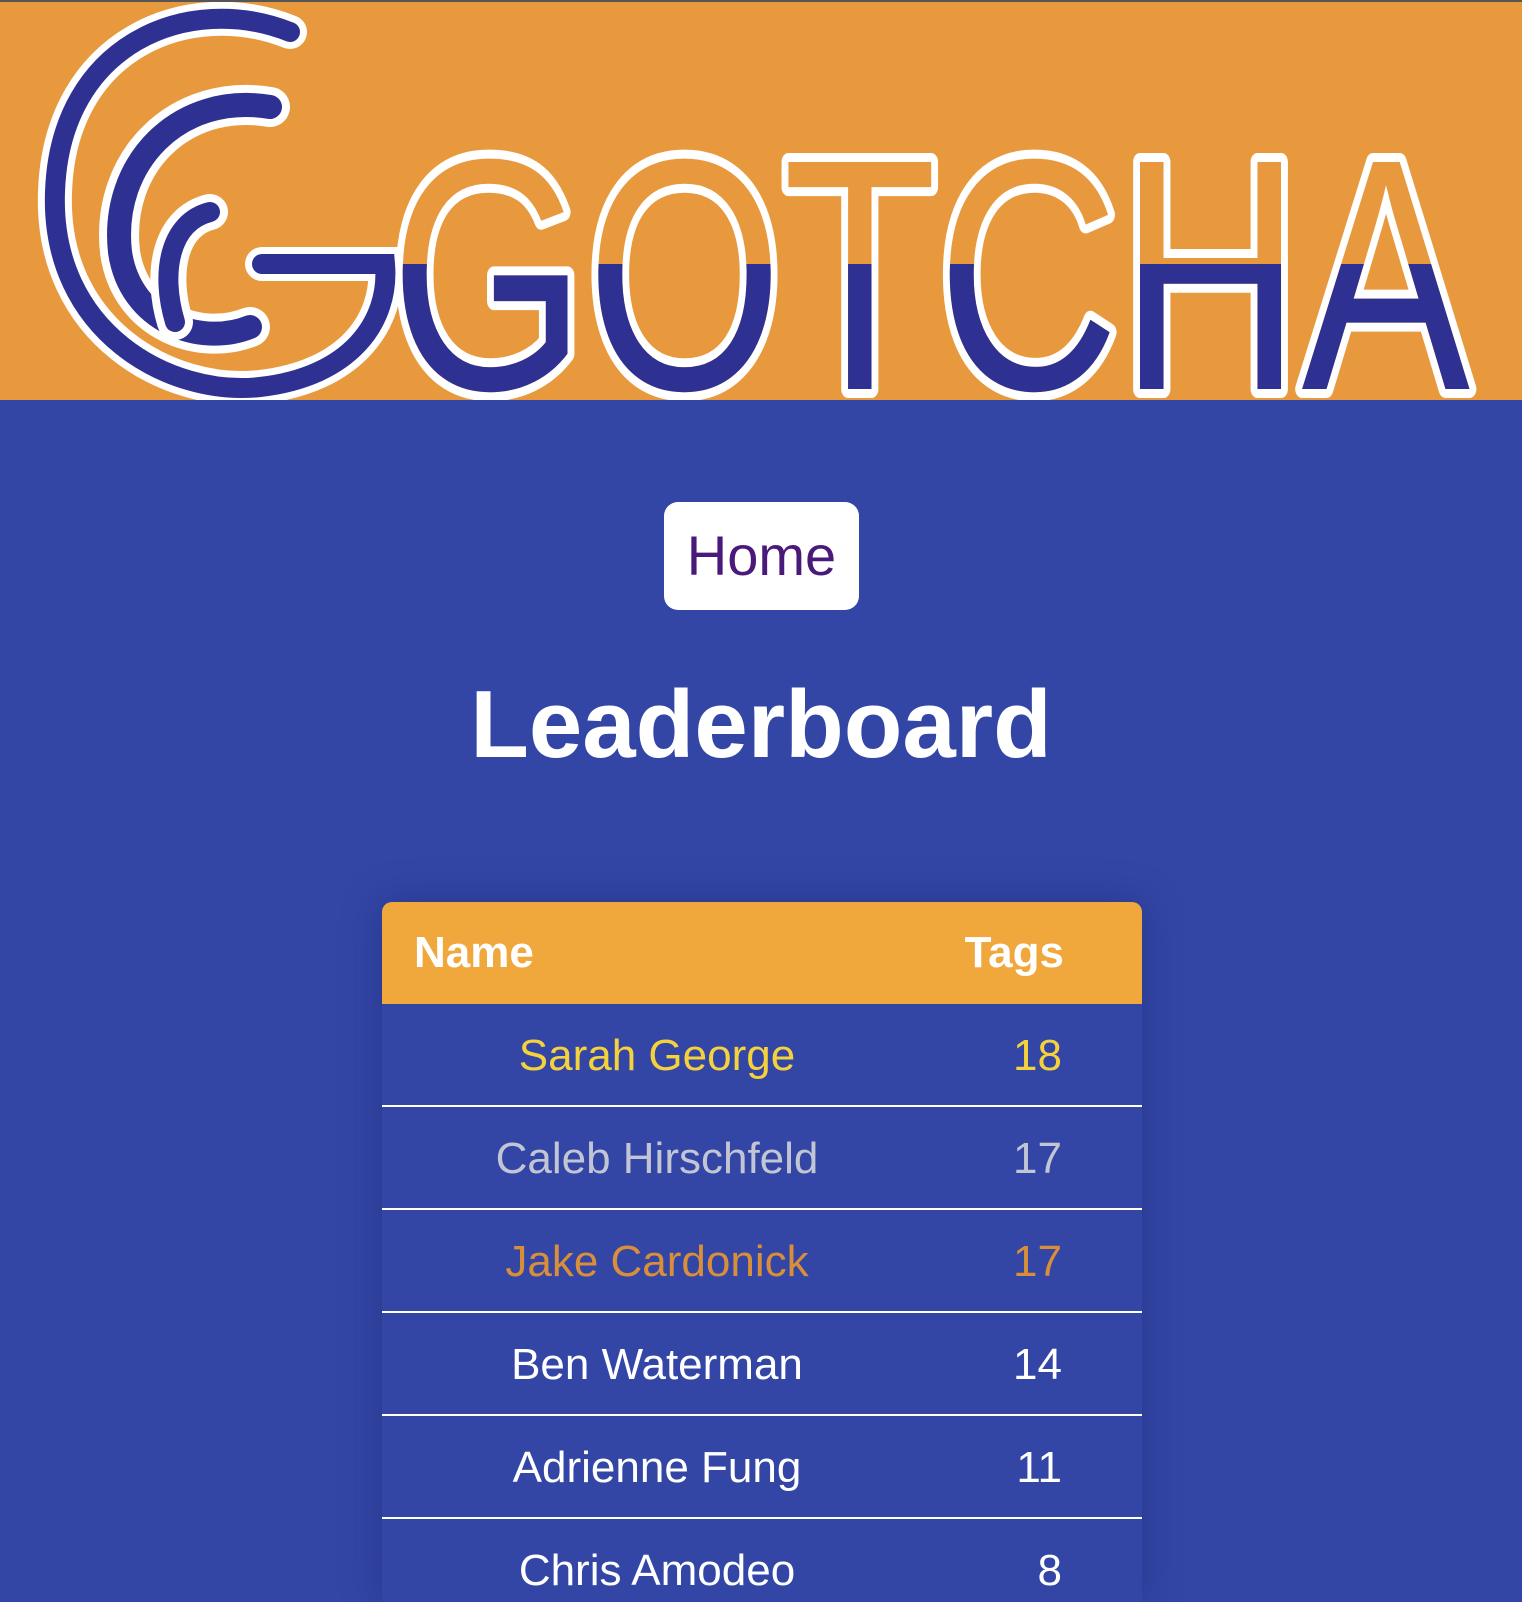 This screenshot has height=1602, width=1522. I want to click on table-row: Sarah George 18, so click(762, 1055).